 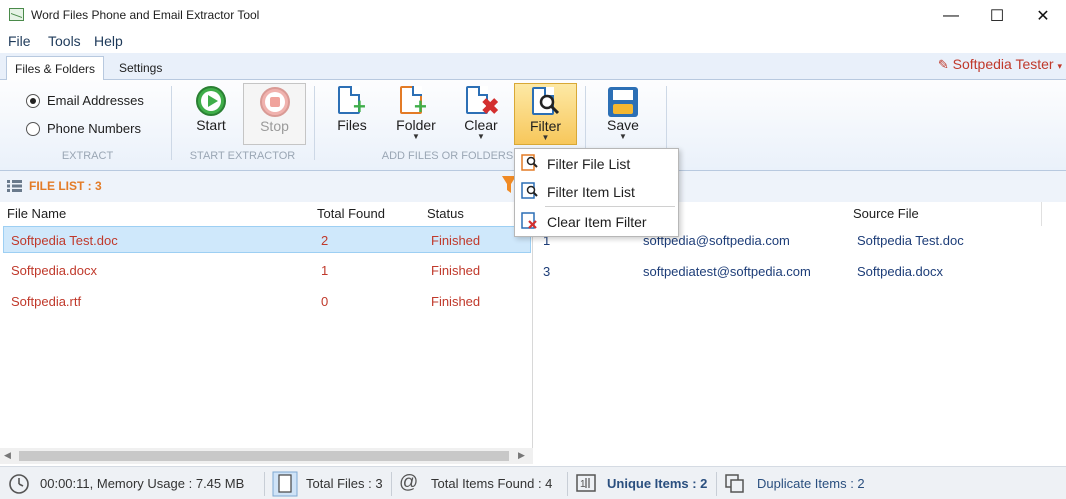 What do you see at coordinates (344, 483) in the screenshot?
I see `status-total-files: Total Files : 3` at bounding box center [344, 483].